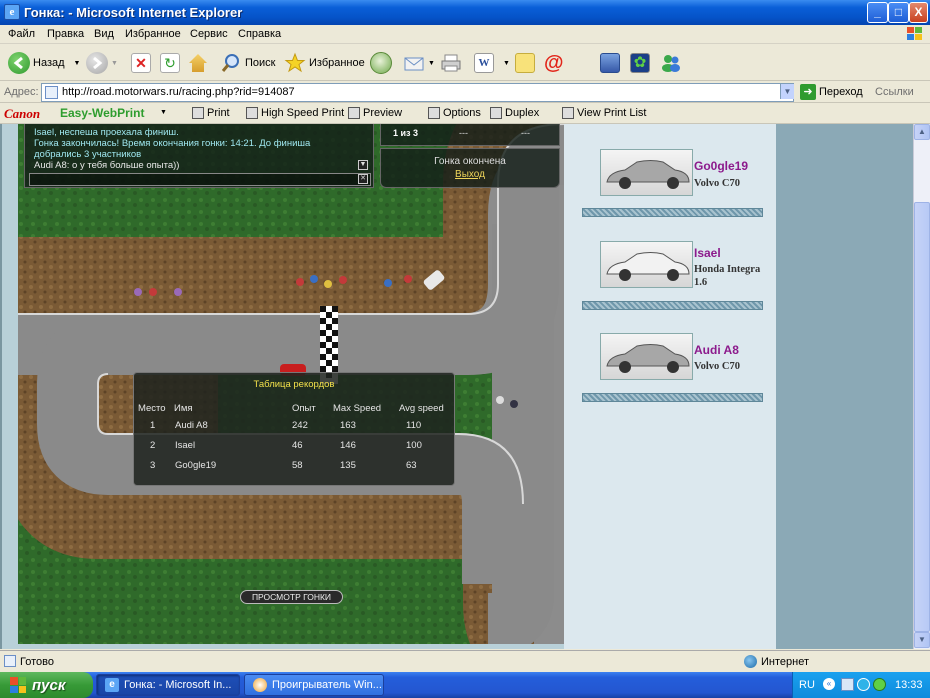  I want to click on chat-scroll-down-icon: ▼, so click(363, 165).